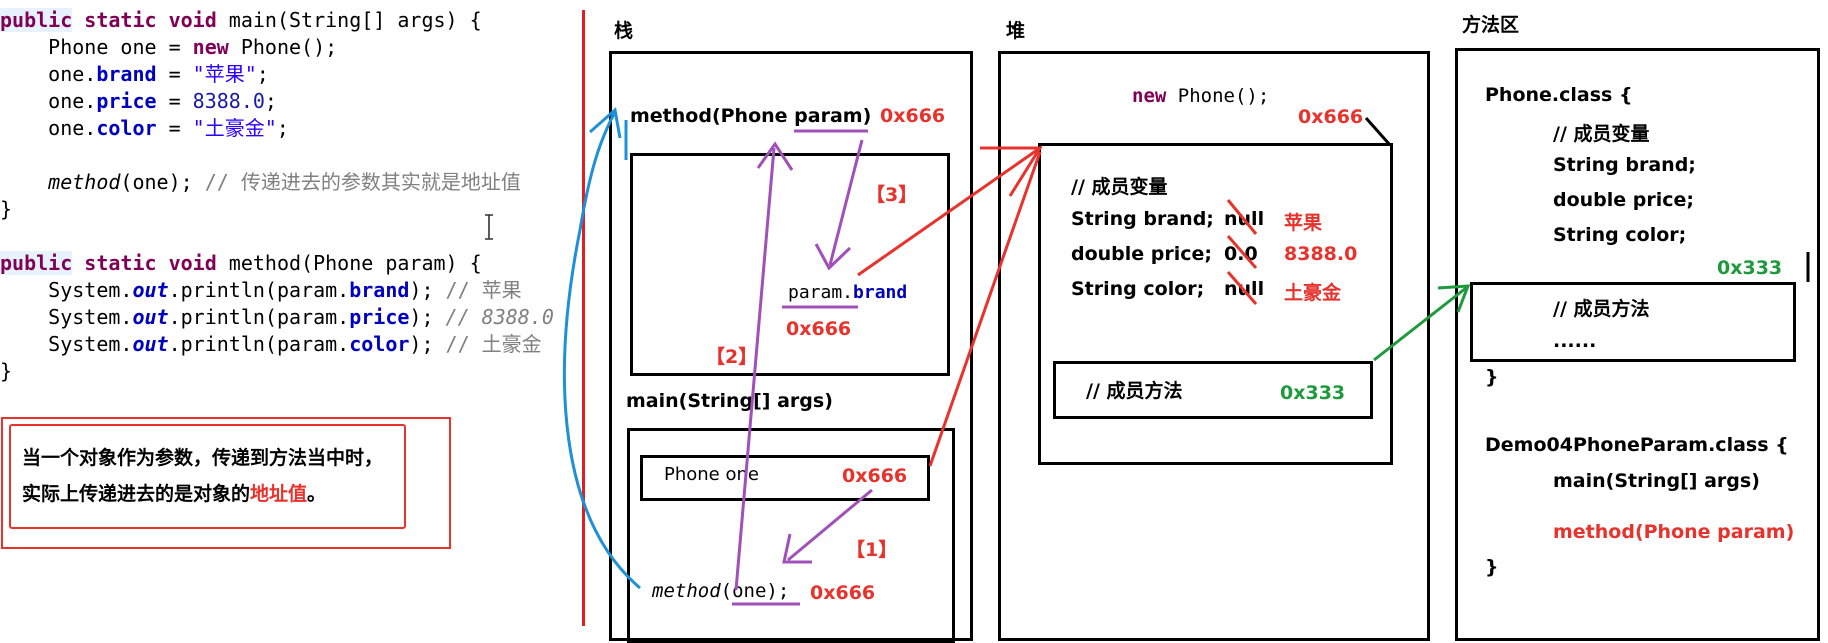 The width and height of the screenshot is (1828, 643). I want to click on strike-color, so click(1242, 288).